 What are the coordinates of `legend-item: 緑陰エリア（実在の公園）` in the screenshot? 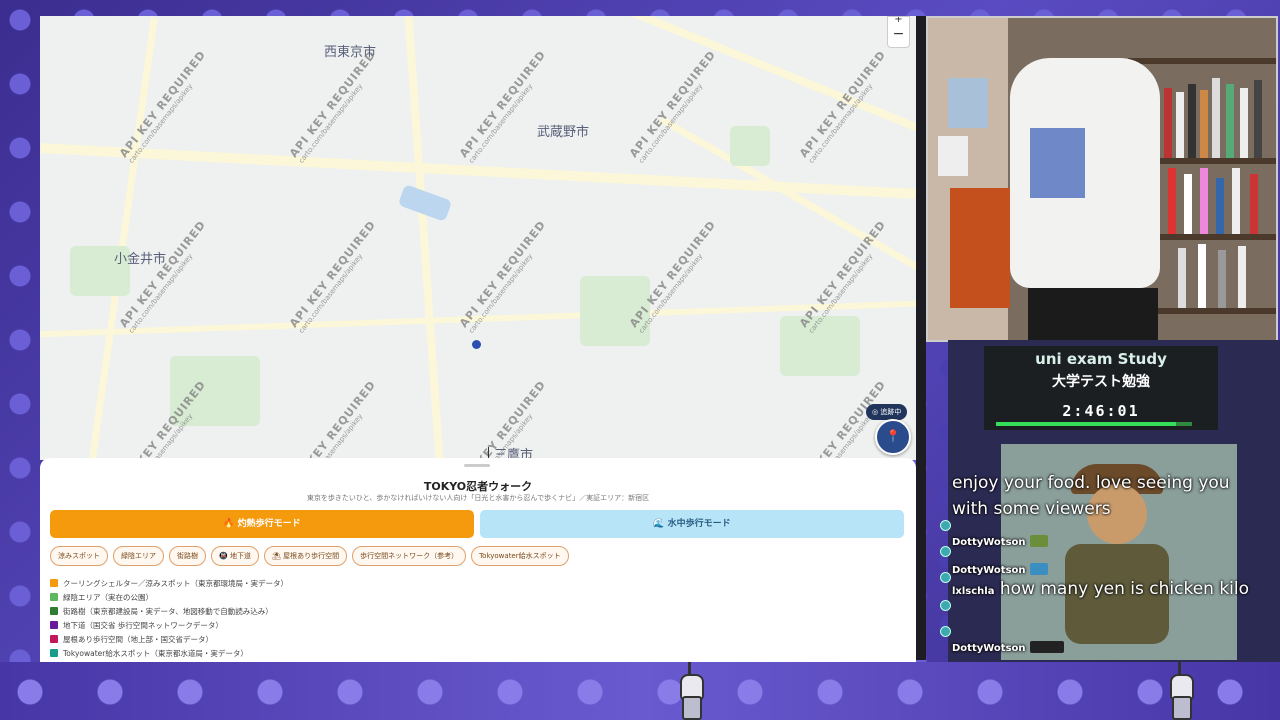 It's located at (169, 597).